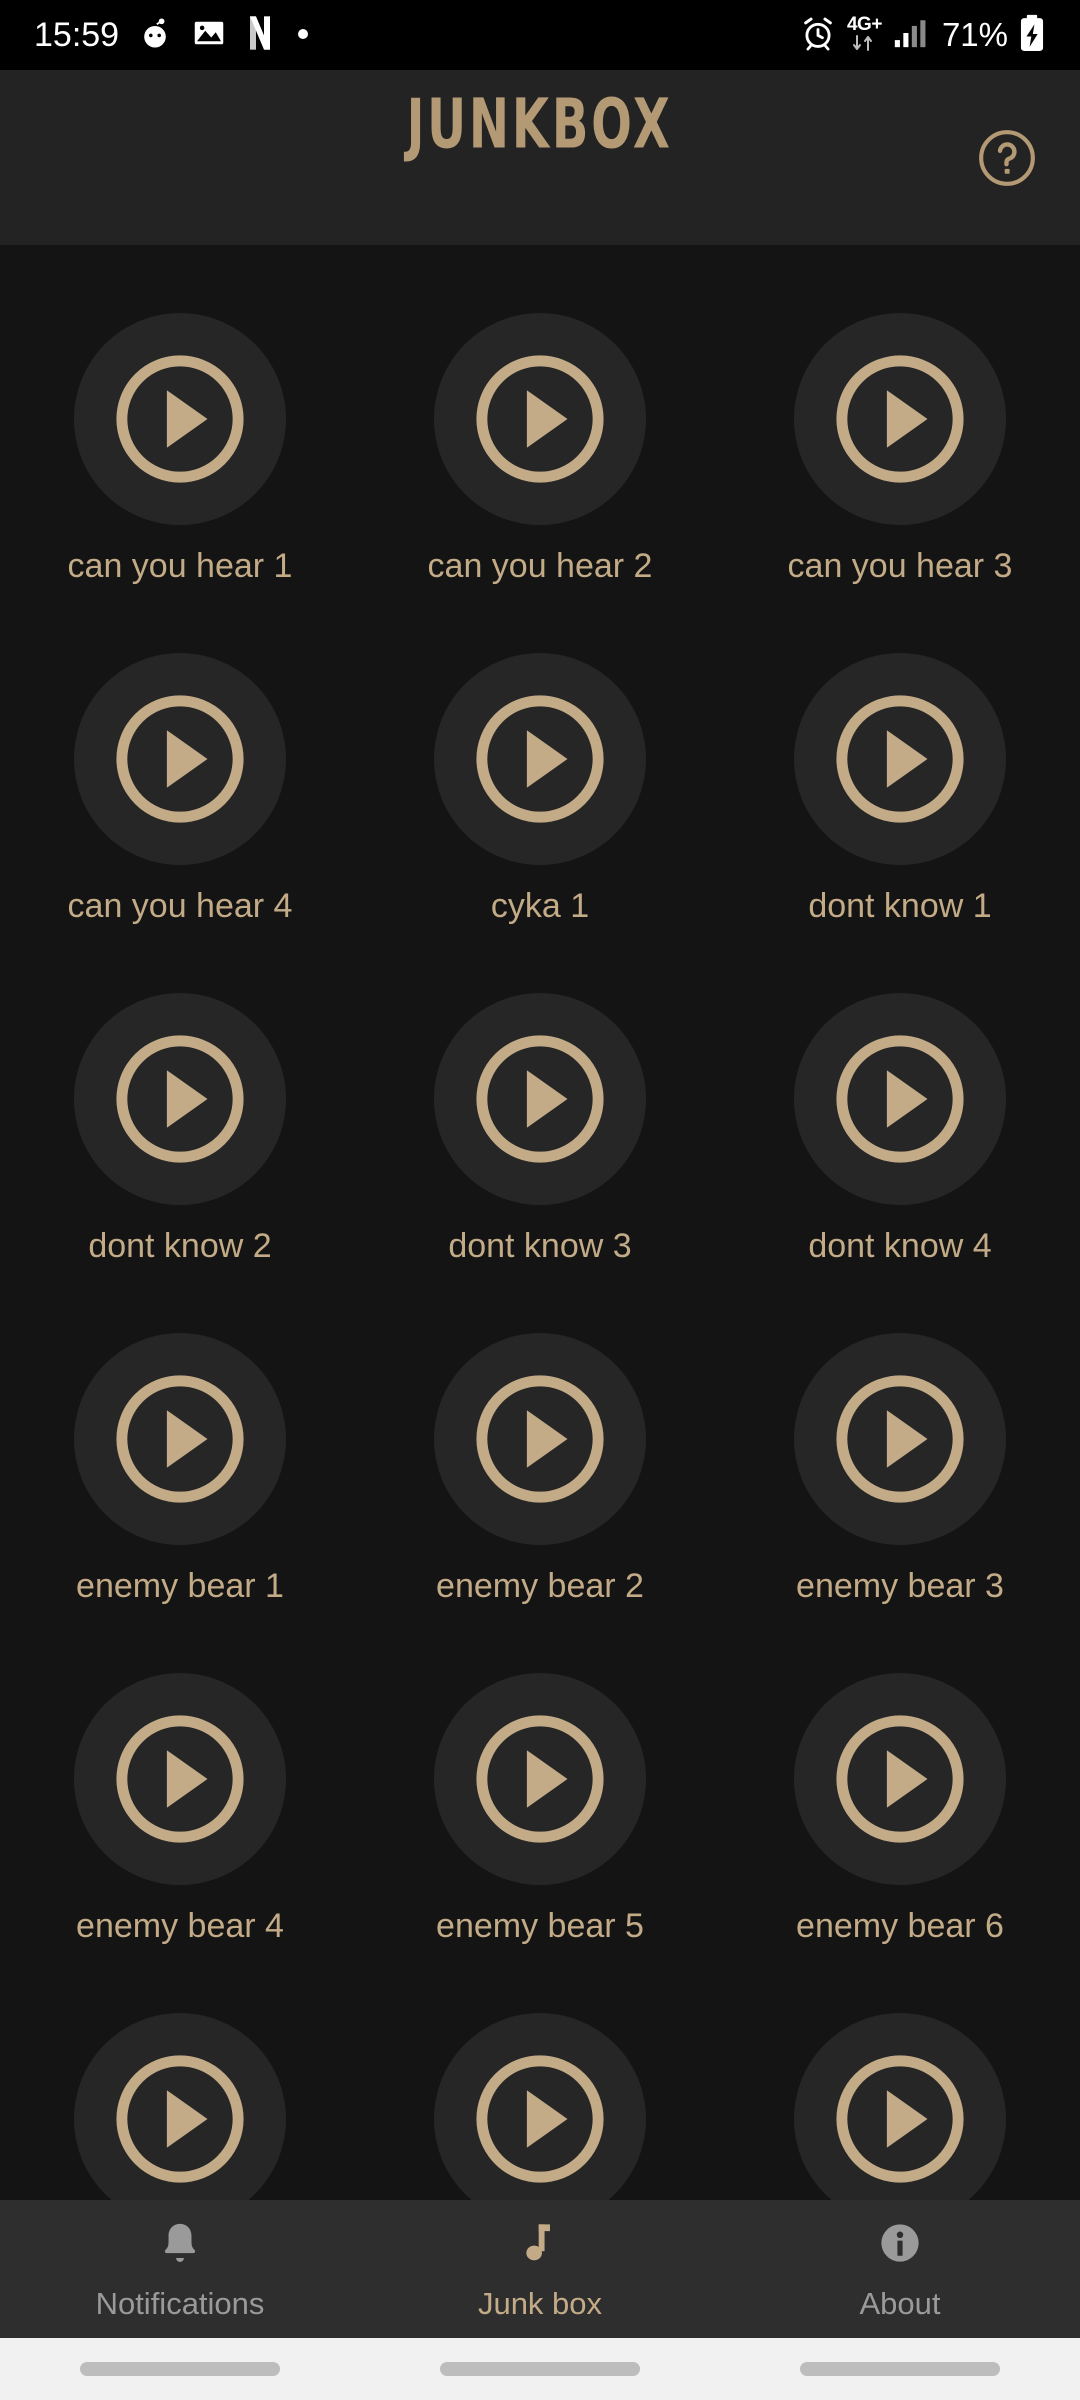 The height and width of the screenshot is (2400, 1080). I want to click on sound-grid-row: enemy bear 4 enemy bear 5 enemy bear 6, so click(540, 1843).